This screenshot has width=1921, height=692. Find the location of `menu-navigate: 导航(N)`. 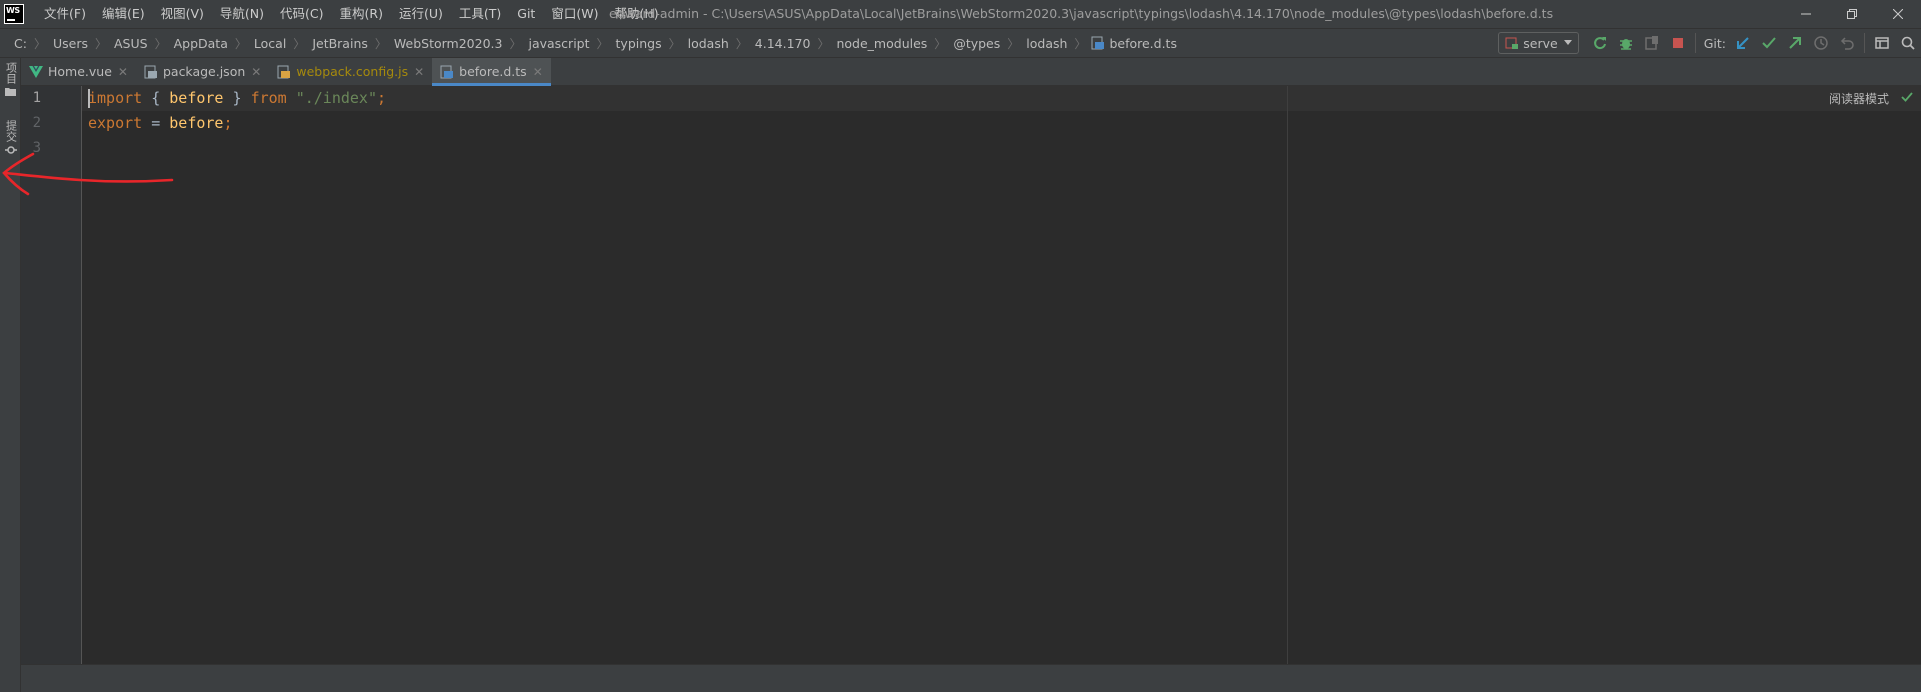

menu-navigate: 导航(N) is located at coordinates (242, 14).